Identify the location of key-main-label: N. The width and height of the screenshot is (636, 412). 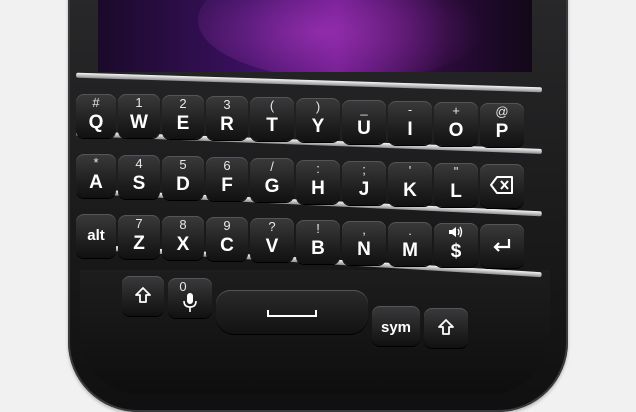
(364, 249).